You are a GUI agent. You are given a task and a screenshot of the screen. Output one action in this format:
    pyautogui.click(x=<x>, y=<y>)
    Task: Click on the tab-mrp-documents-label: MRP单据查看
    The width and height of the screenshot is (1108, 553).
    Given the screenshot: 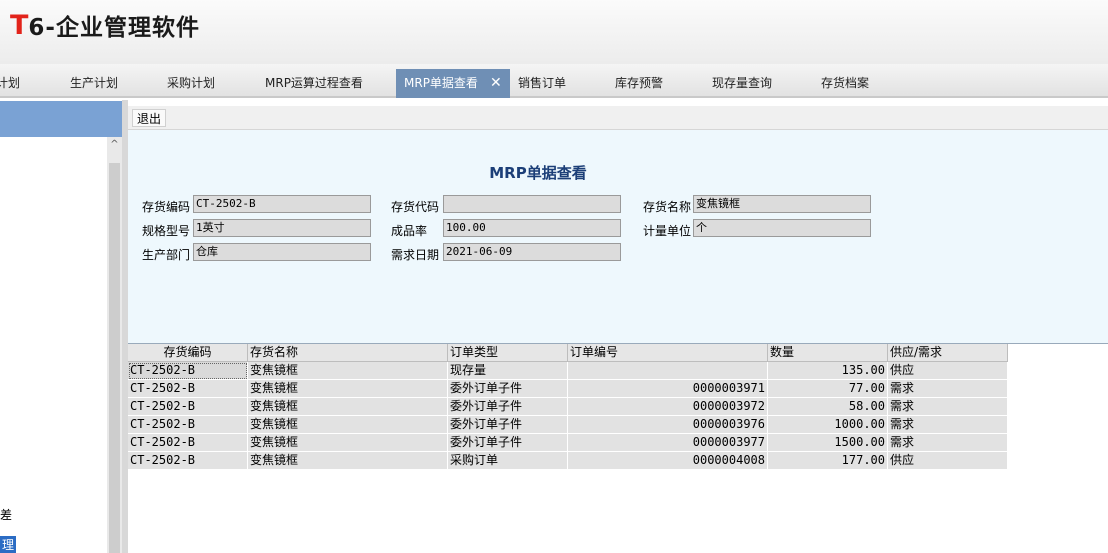 What is the action you would take?
    pyautogui.click(x=441, y=83)
    